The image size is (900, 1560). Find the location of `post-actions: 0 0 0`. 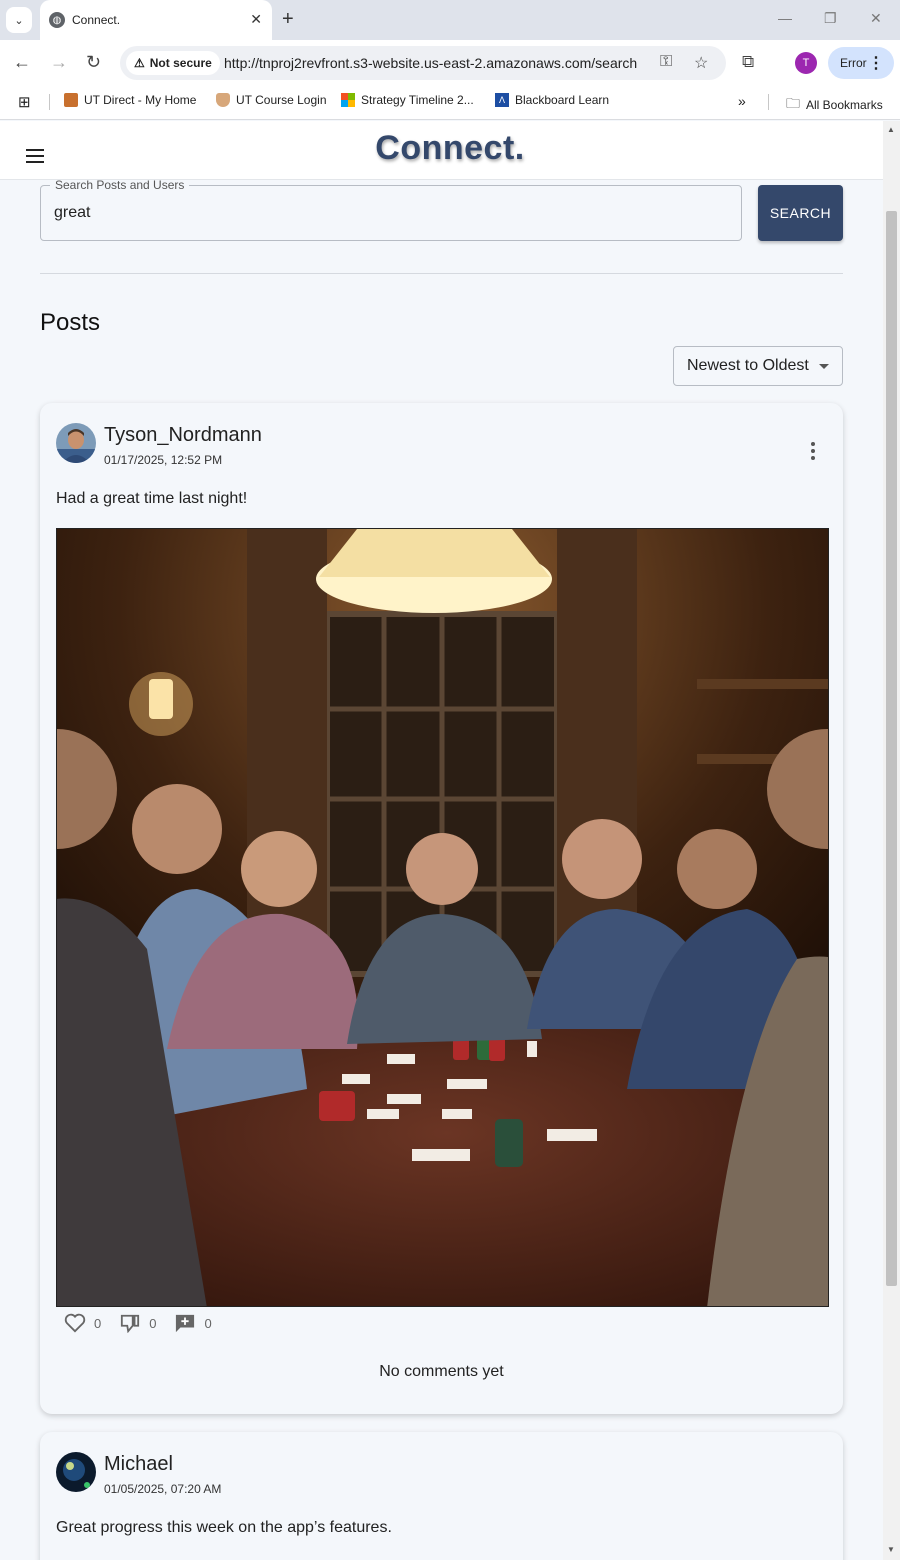

post-actions: 0 0 0 is located at coordinates (147, 1323).